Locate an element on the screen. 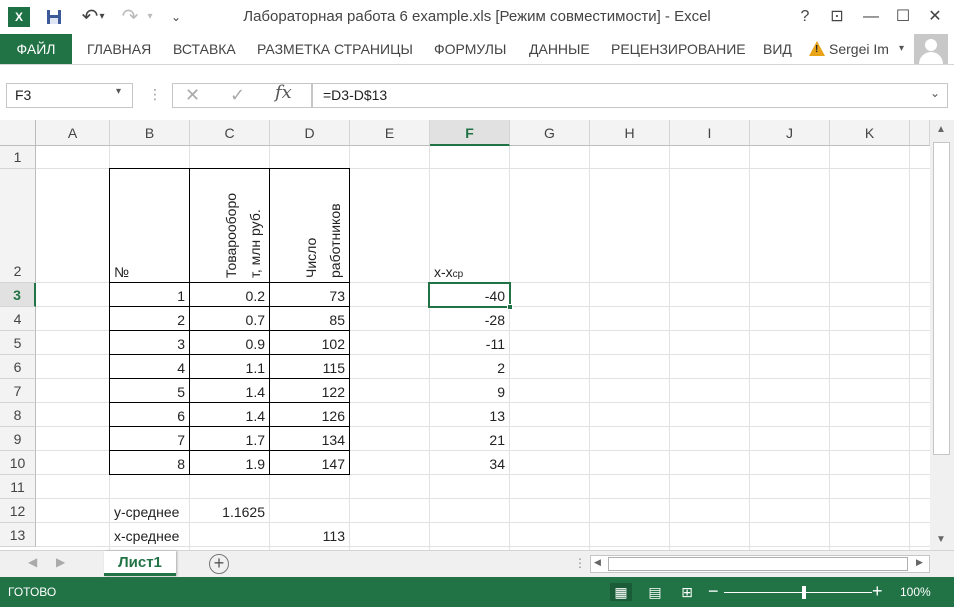 The width and height of the screenshot is (954, 607). cell-f5: -11 is located at coordinates (469, 342).